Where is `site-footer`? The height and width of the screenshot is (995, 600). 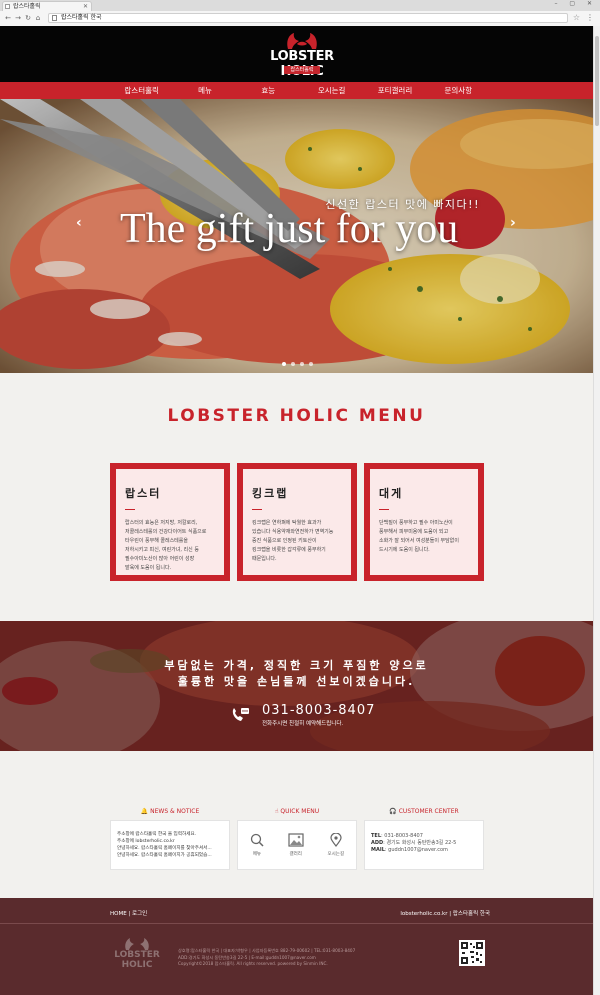
site-footer is located at coordinates (296, 946).